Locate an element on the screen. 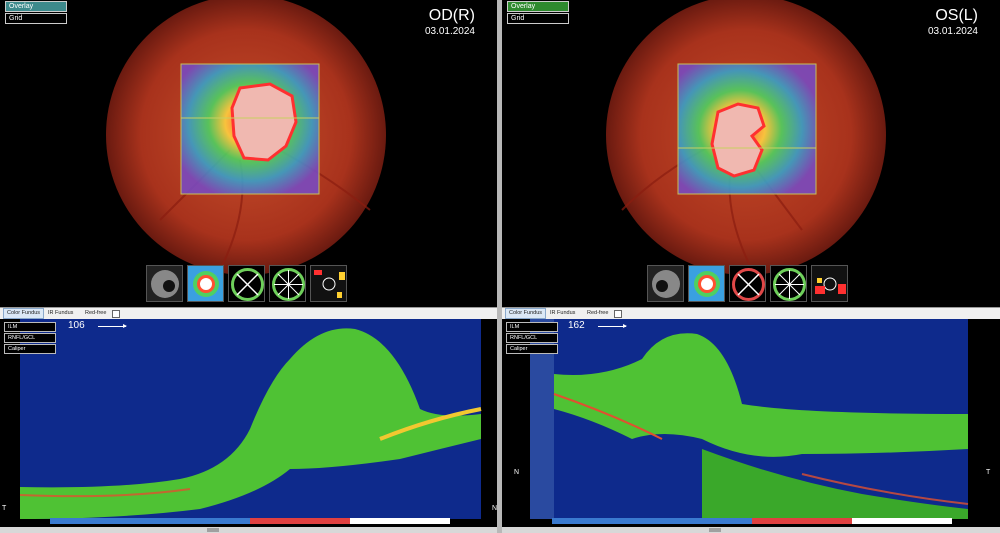  thumbnail-strip-left is located at coordinates (246, 284).